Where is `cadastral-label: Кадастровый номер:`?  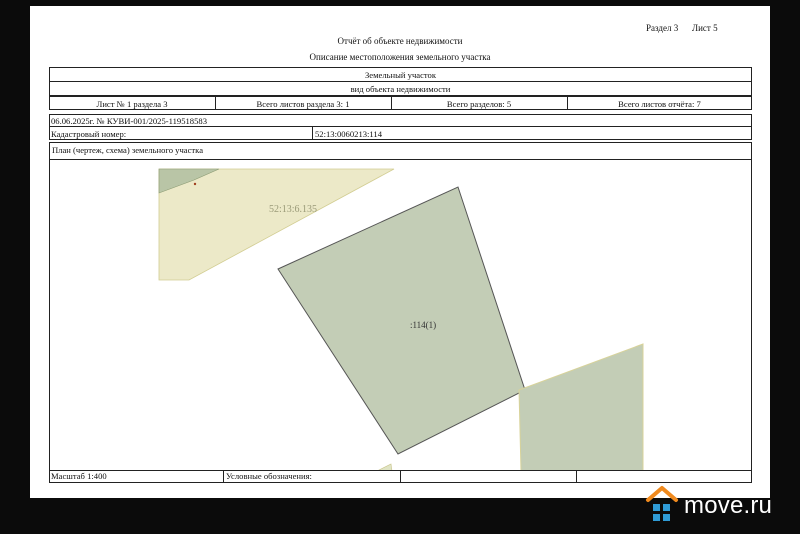
cadastral-label: Кадастровый номер: is located at coordinates (89, 134).